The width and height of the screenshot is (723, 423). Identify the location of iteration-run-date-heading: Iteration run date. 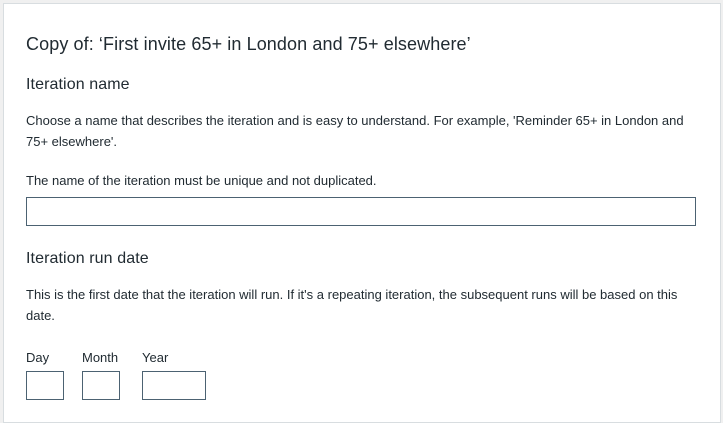
(87, 258).